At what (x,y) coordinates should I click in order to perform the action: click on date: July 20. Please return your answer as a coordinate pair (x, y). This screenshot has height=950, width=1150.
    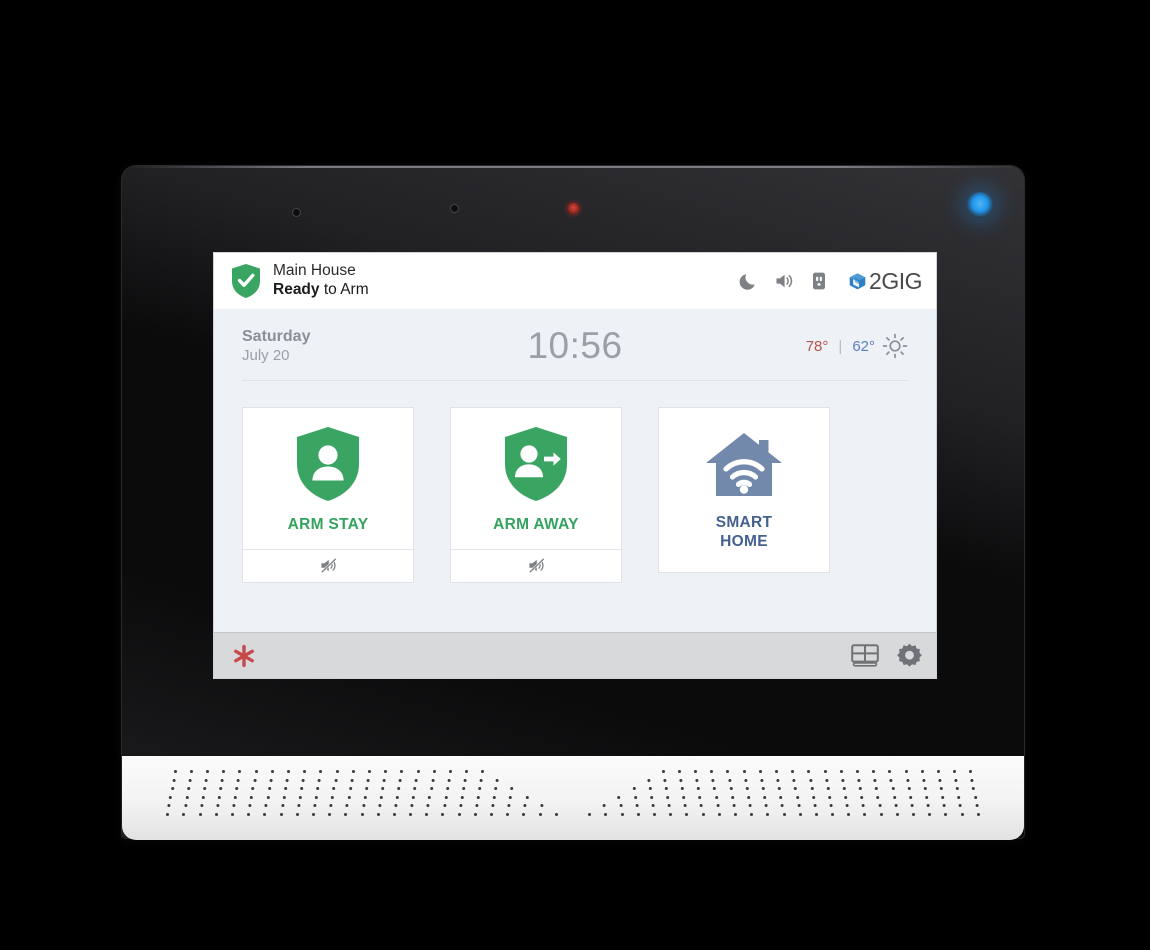
    Looking at the image, I should click on (266, 355).